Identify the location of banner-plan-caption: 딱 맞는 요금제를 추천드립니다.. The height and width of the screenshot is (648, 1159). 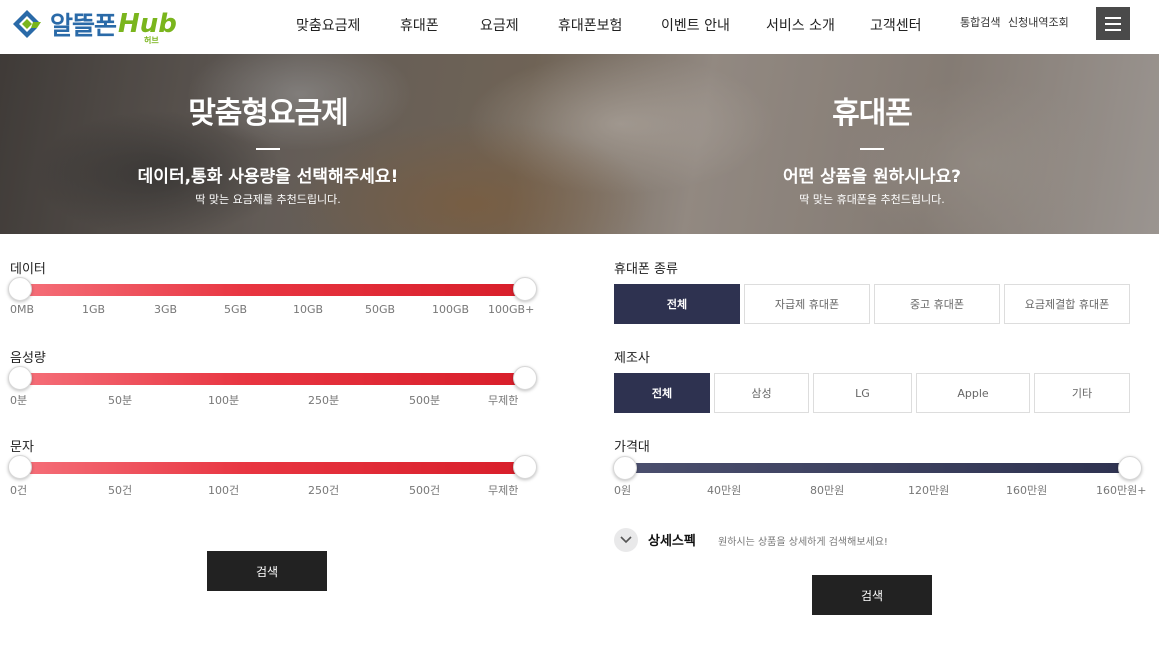
(268, 199).